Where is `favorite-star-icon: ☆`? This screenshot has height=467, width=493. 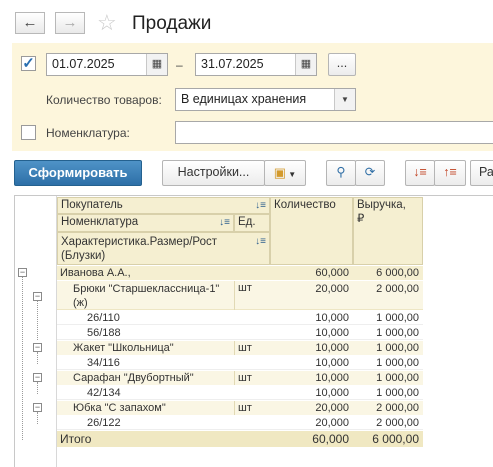 favorite-star-icon: ☆ is located at coordinates (107, 23).